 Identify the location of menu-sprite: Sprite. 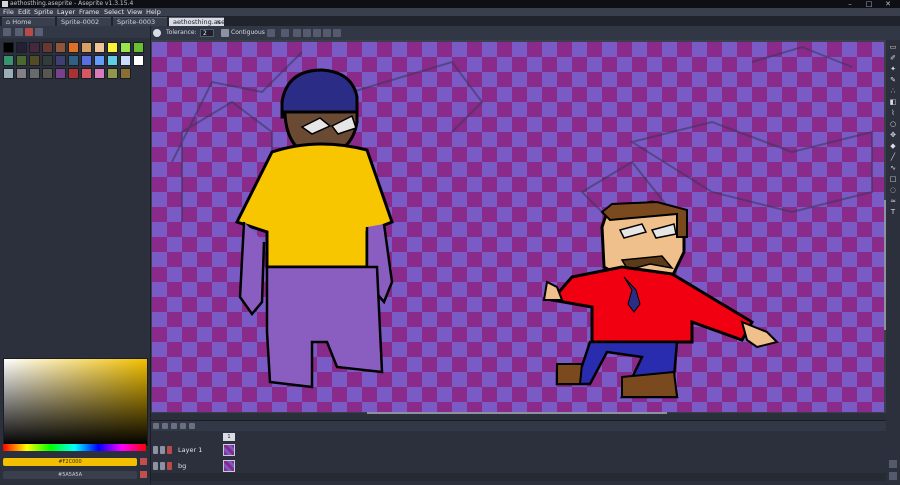
(43, 12).